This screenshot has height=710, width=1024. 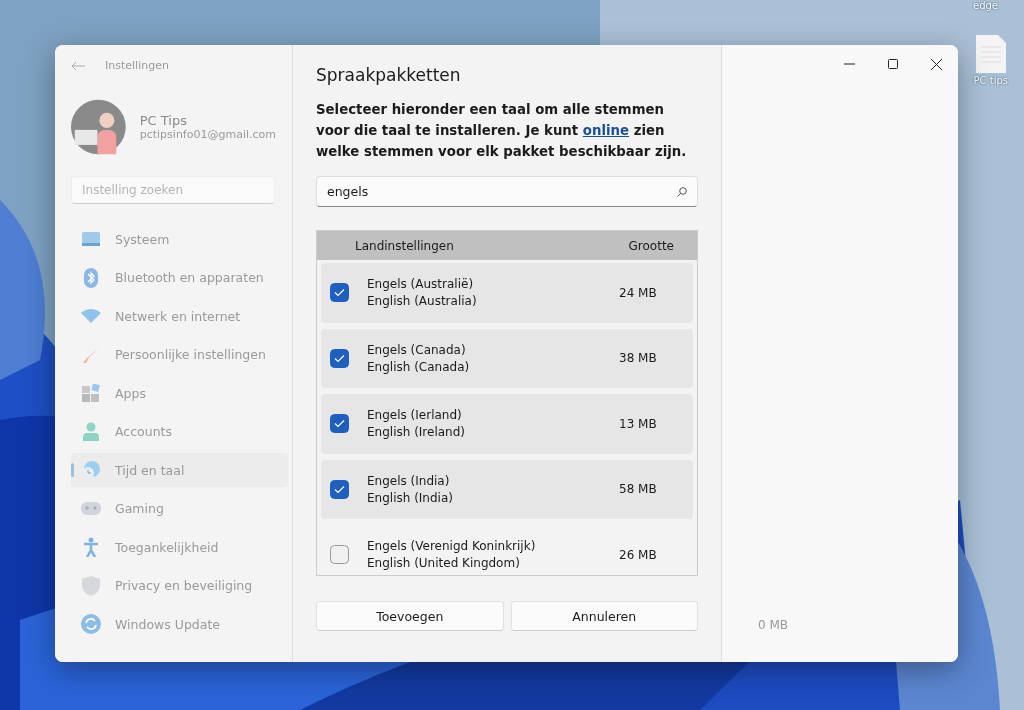 What do you see at coordinates (91, 354) in the screenshot?
I see `brush-icon` at bounding box center [91, 354].